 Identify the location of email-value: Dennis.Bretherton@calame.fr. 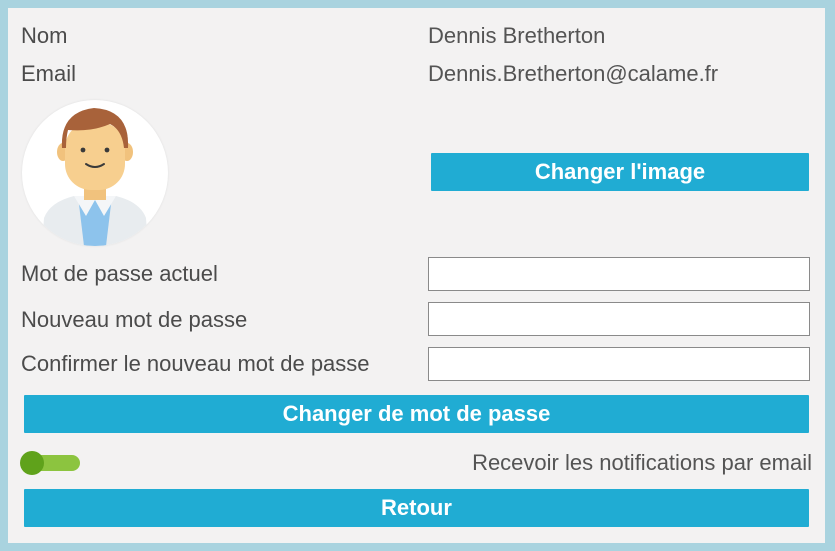
(573, 73).